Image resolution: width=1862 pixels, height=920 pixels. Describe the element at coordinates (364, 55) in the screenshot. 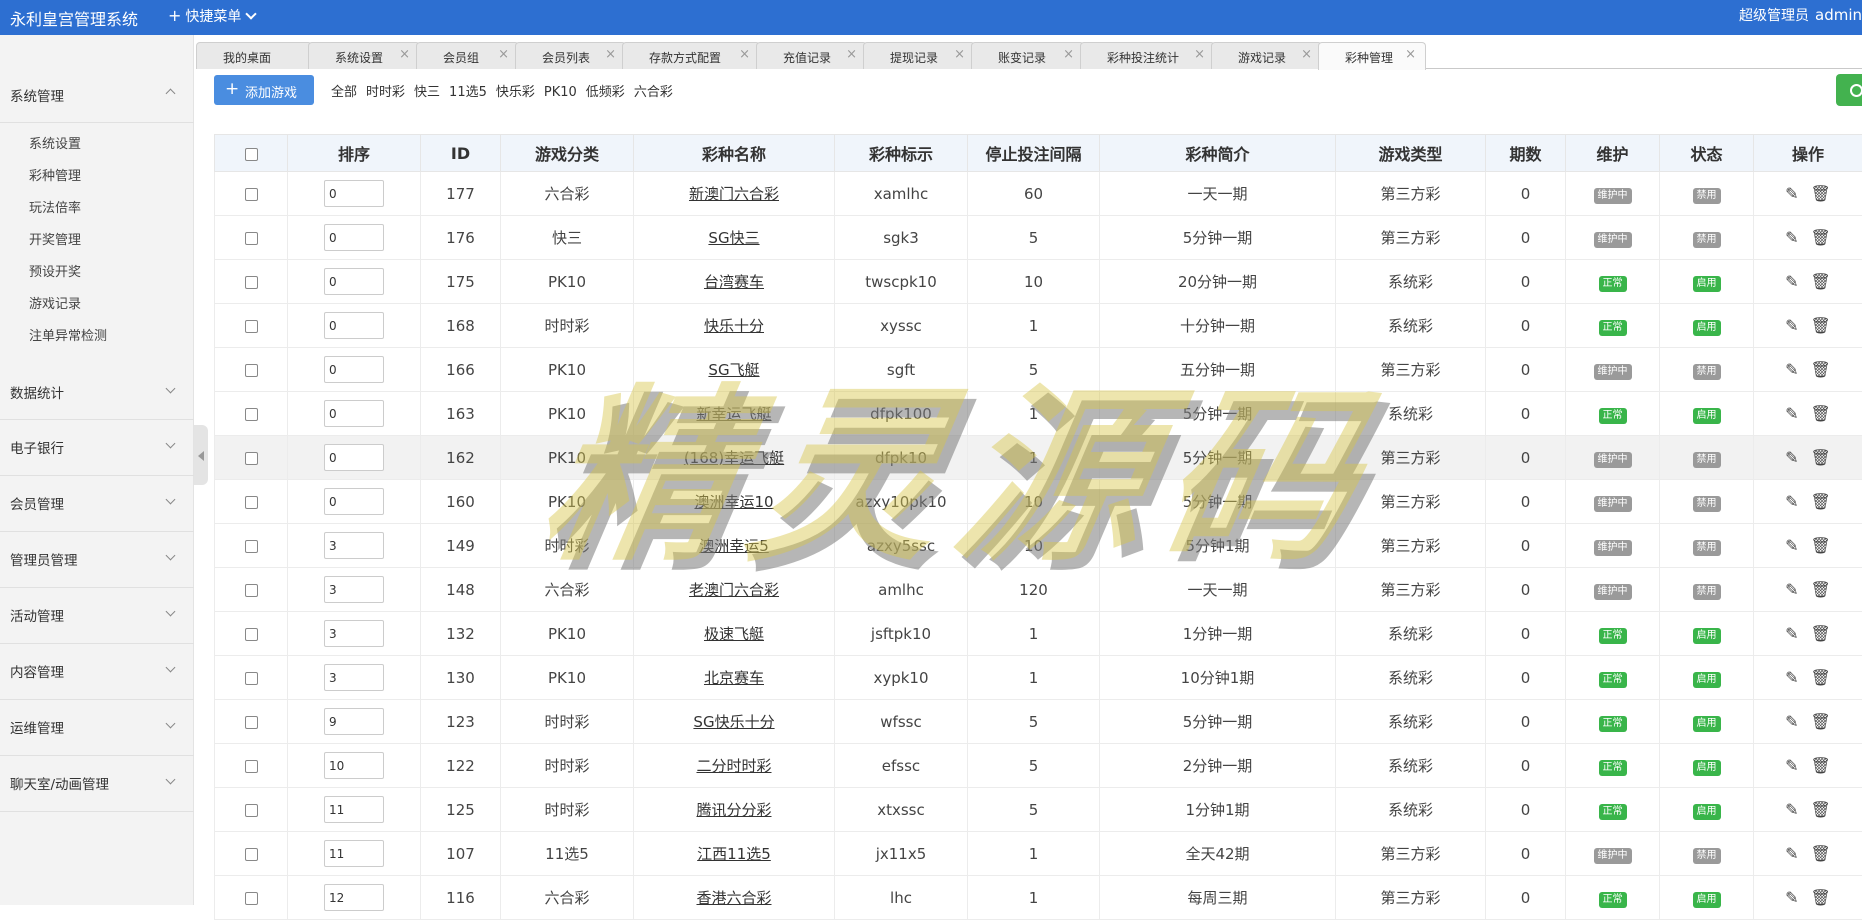

I see `tab: 系统设置×` at that location.